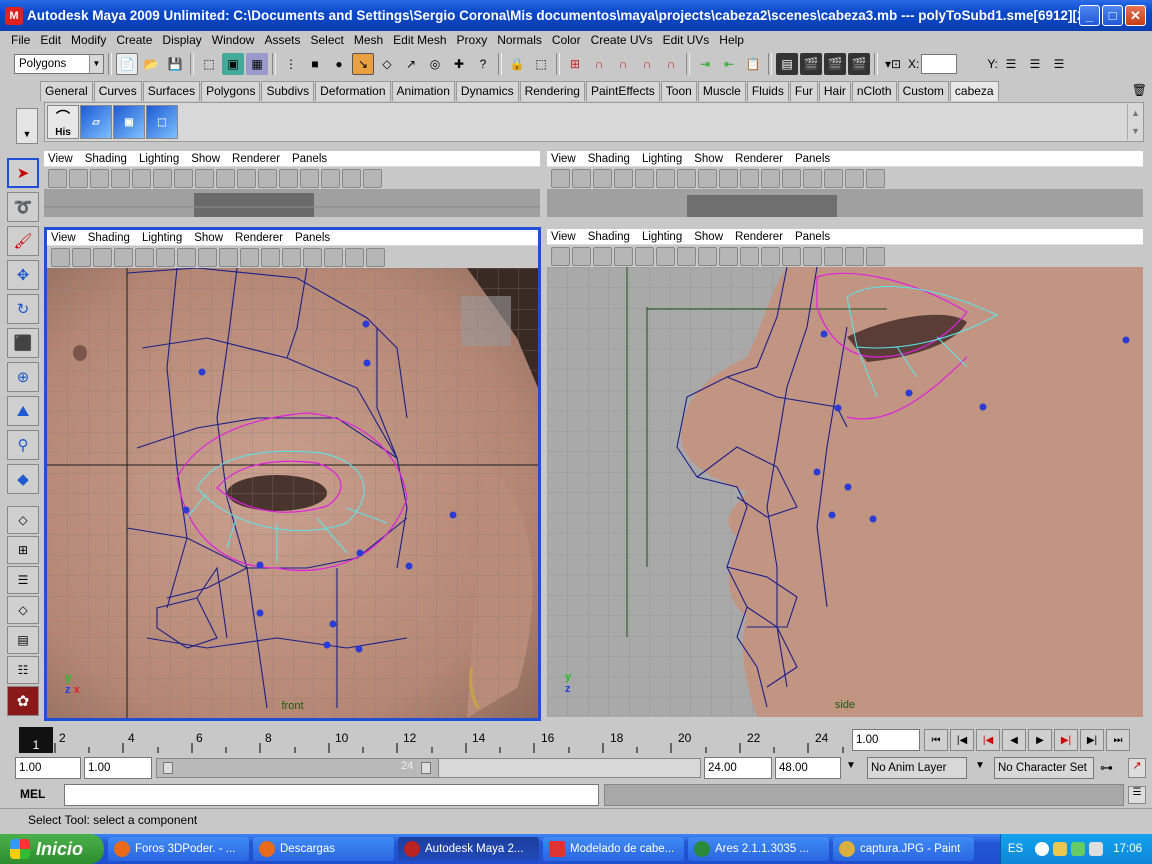 This screenshot has height=864, width=1152. Describe the element at coordinates (893, 64) in the screenshot. I see `input-box-icon: ▾⊡` at that location.